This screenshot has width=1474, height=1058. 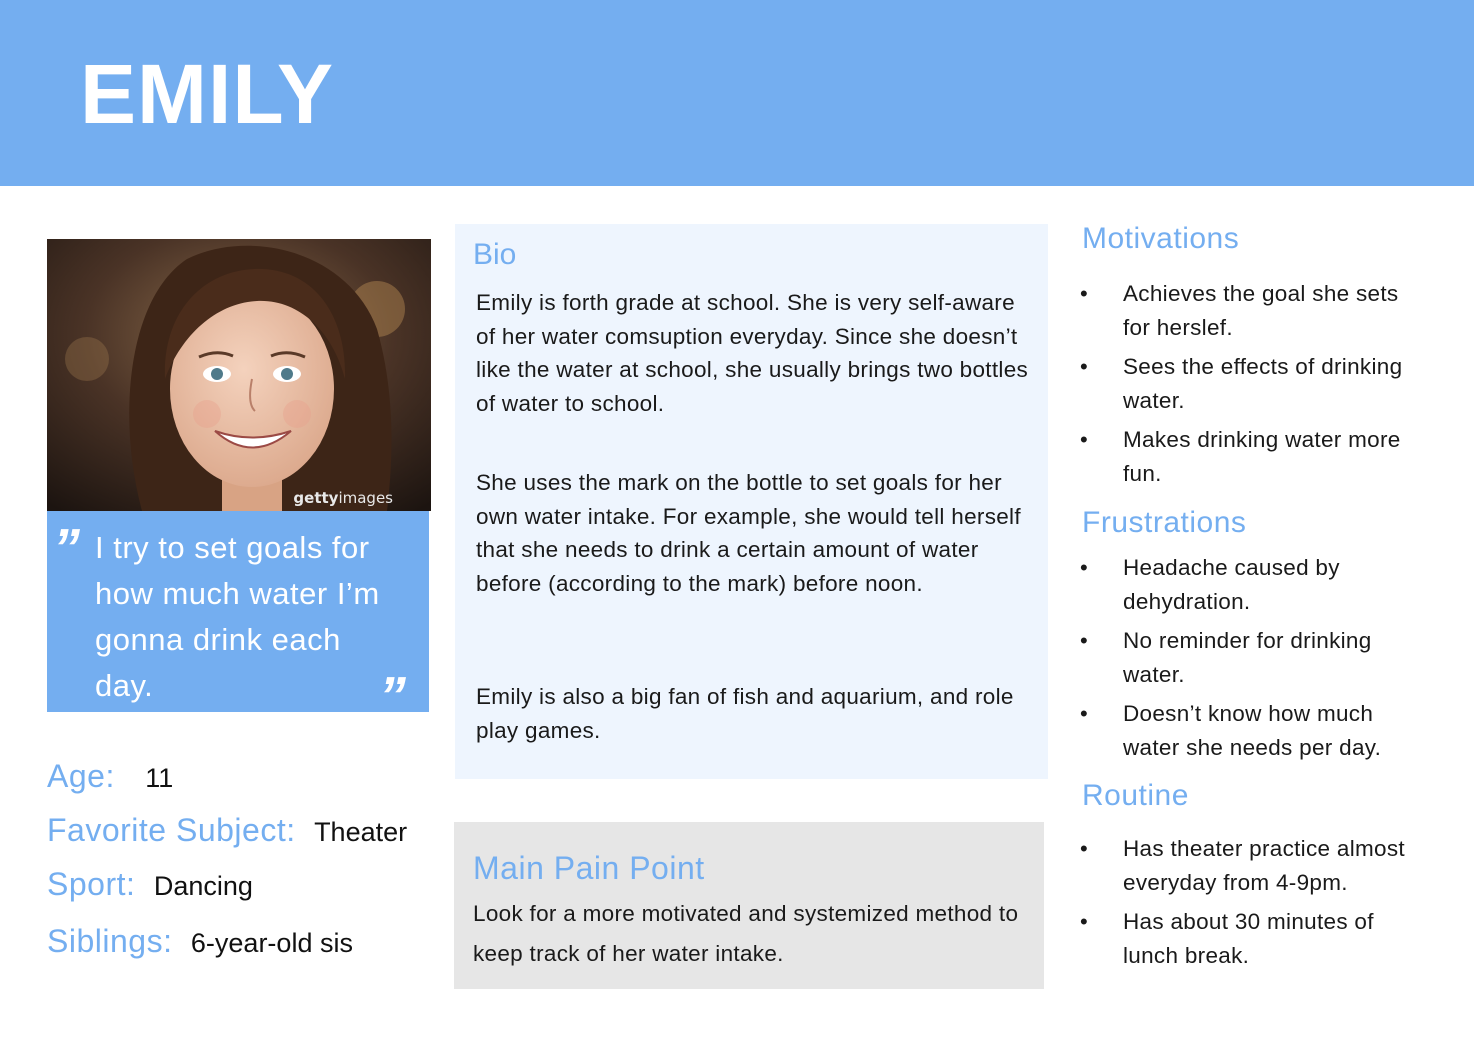 What do you see at coordinates (1161, 238) in the screenshot?
I see `motivations-title: Motivations` at bounding box center [1161, 238].